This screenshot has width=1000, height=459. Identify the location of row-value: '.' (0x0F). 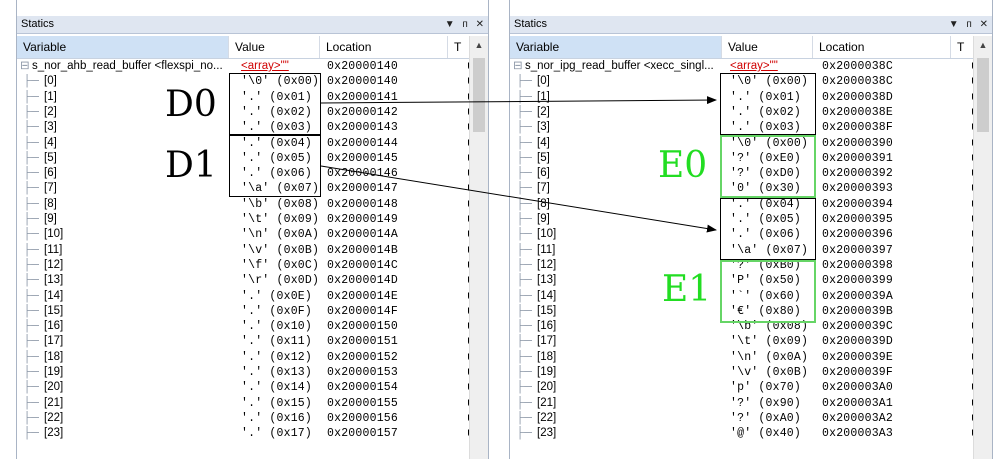
(277, 311).